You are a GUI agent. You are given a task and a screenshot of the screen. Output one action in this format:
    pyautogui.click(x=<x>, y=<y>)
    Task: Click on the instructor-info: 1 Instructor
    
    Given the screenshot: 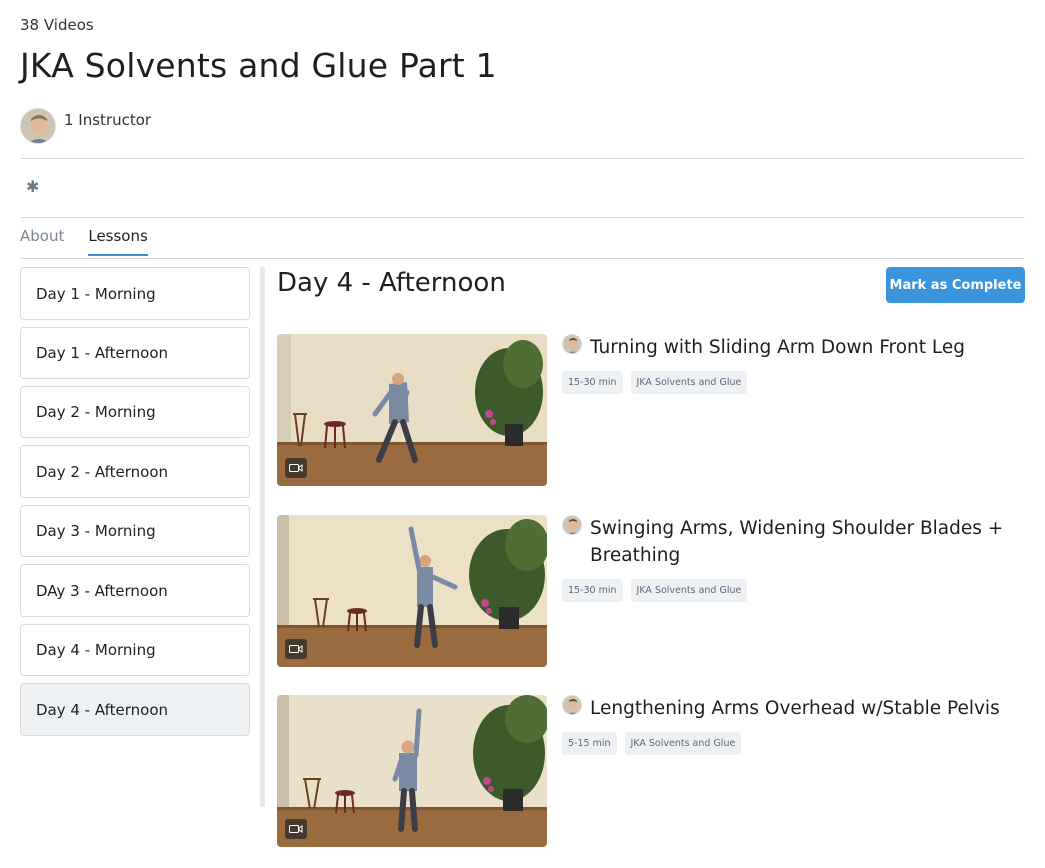 What is the action you would take?
    pyautogui.click(x=85, y=126)
    